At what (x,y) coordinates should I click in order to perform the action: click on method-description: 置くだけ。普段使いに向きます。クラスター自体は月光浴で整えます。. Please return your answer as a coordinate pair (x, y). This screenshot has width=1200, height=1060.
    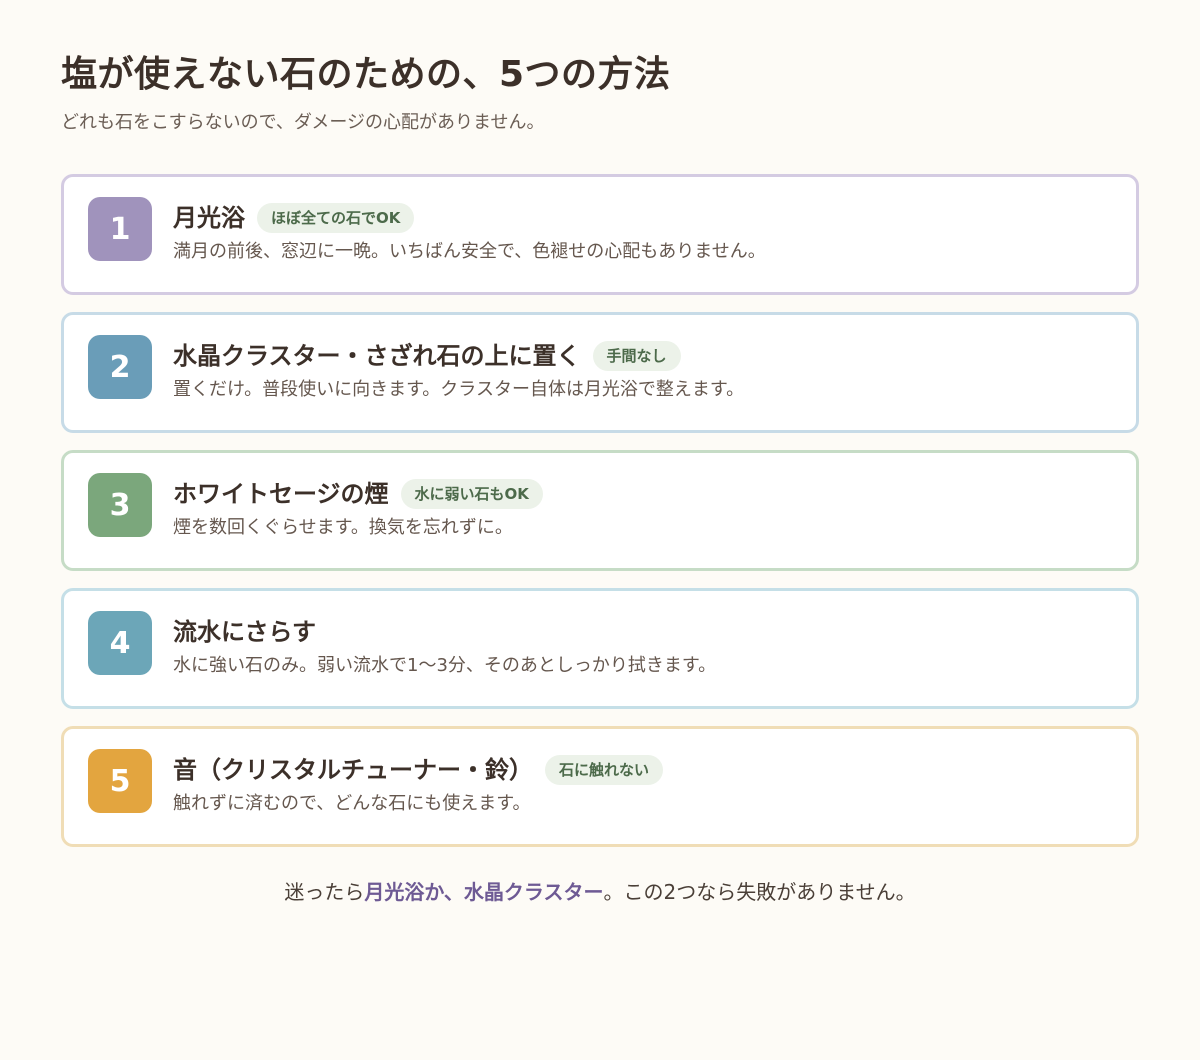
    Looking at the image, I should click on (459, 389).